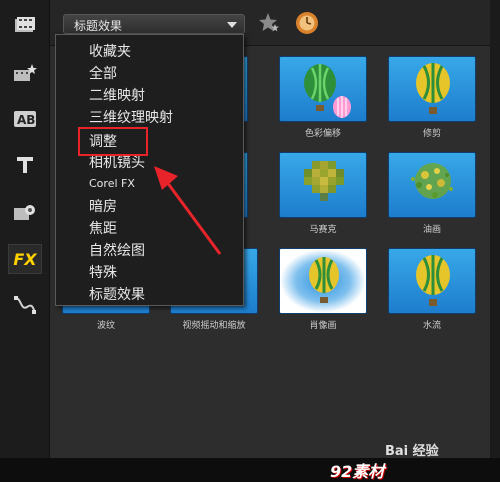  Describe the element at coordinates (25, 229) in the screenshot. I see `library-toolbar: AB FX` at that location.